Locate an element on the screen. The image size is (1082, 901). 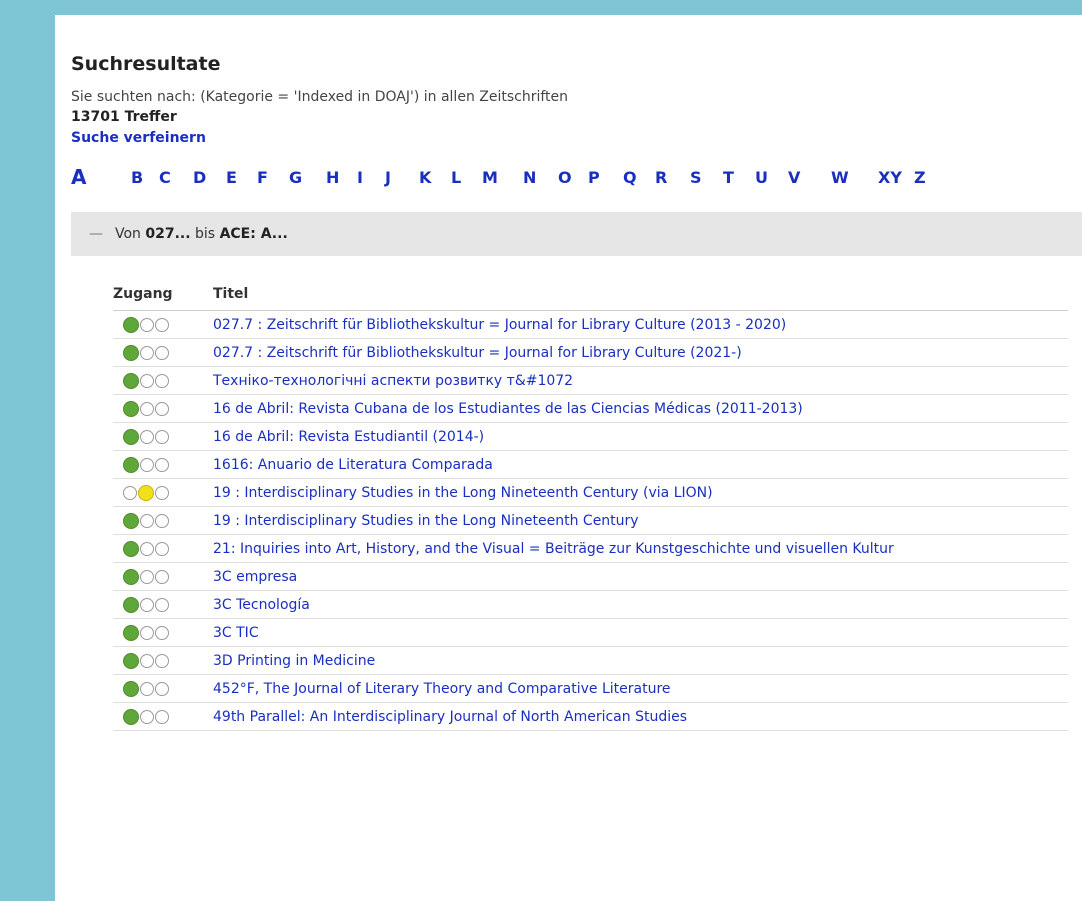
alpha-link-h: H is located at coordinates (332, 177).